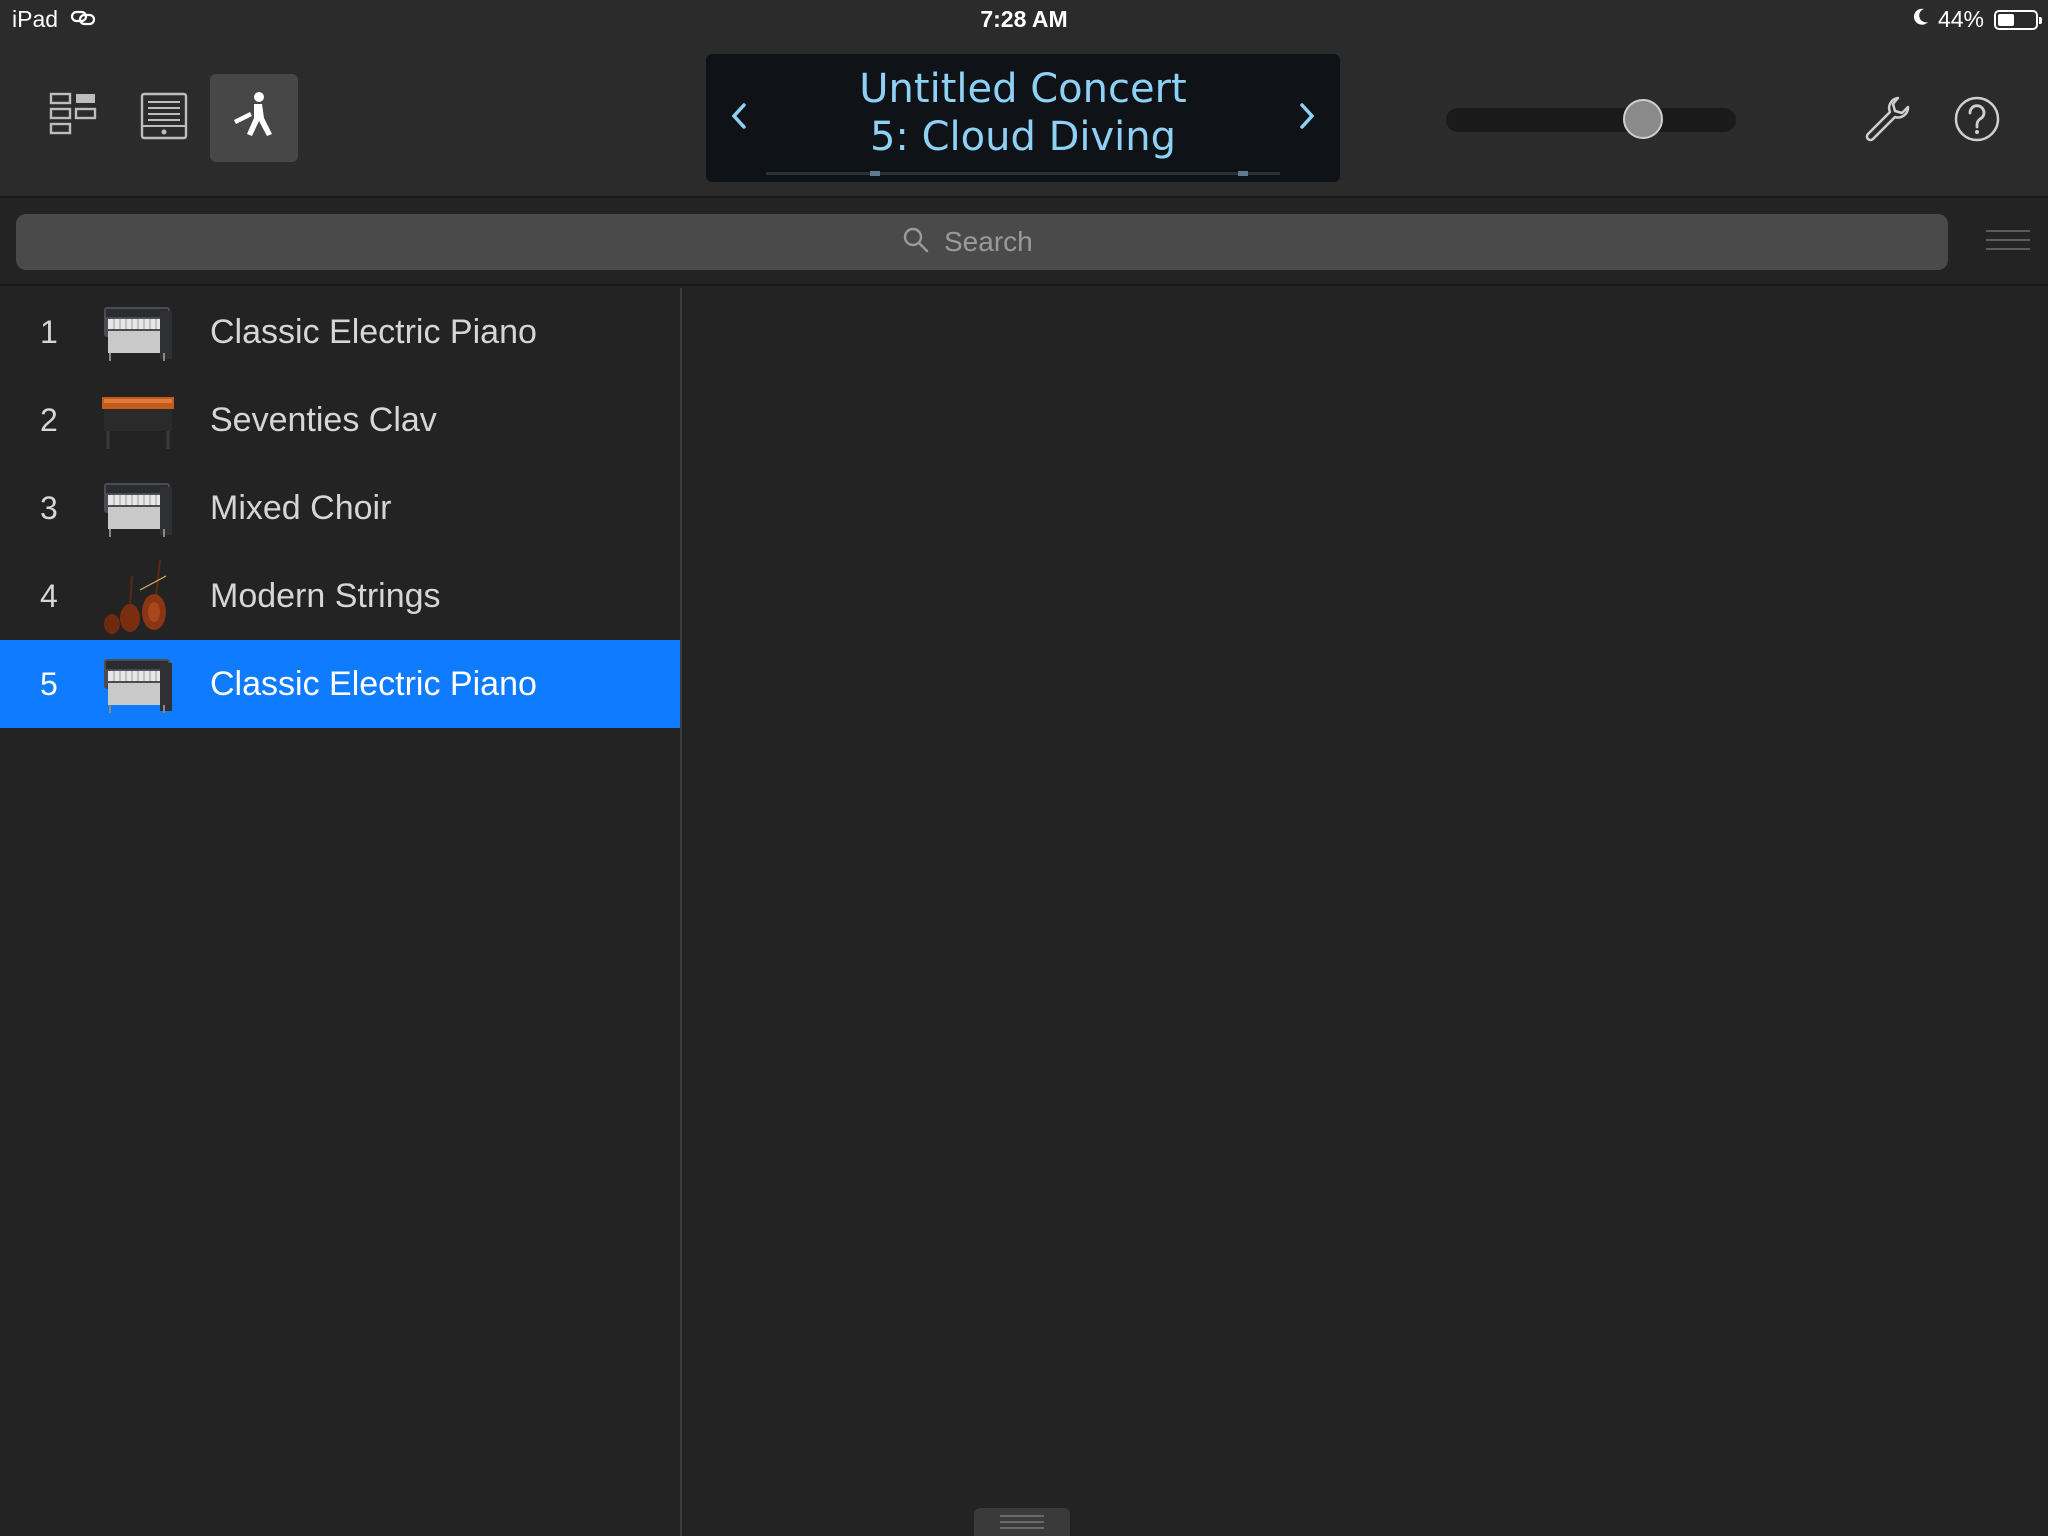 This screenshot has height=1536, width=2048. I want to click on patch-number: 1, so click(49, 331).